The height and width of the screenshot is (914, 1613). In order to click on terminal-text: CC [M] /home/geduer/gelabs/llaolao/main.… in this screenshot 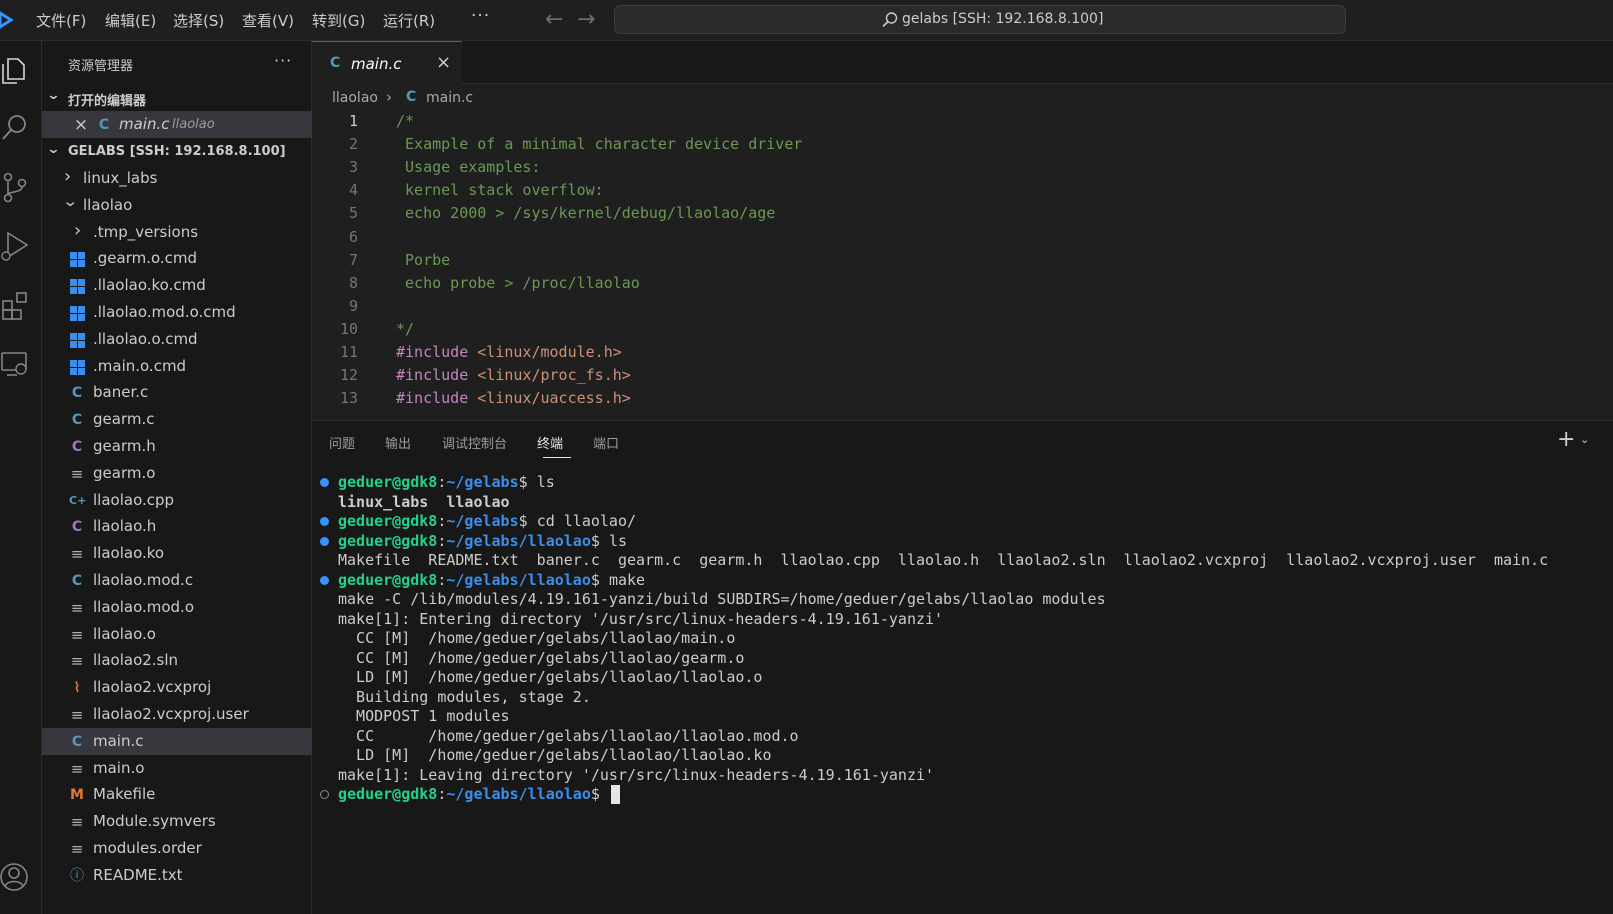, I will do `click(537, 638)`.